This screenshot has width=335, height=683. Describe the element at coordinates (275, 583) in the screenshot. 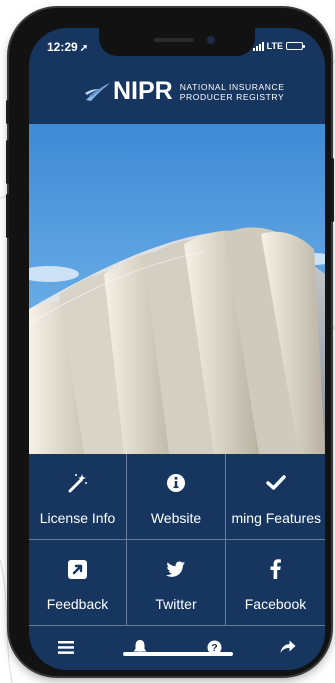

I see `tile-facebook: Facebook` at that location.